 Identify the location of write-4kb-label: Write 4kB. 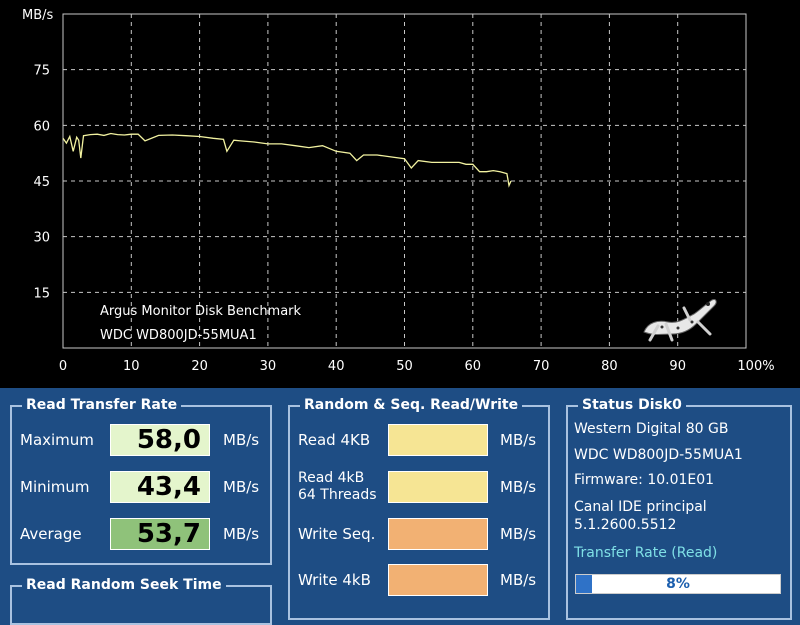
(334, 580).